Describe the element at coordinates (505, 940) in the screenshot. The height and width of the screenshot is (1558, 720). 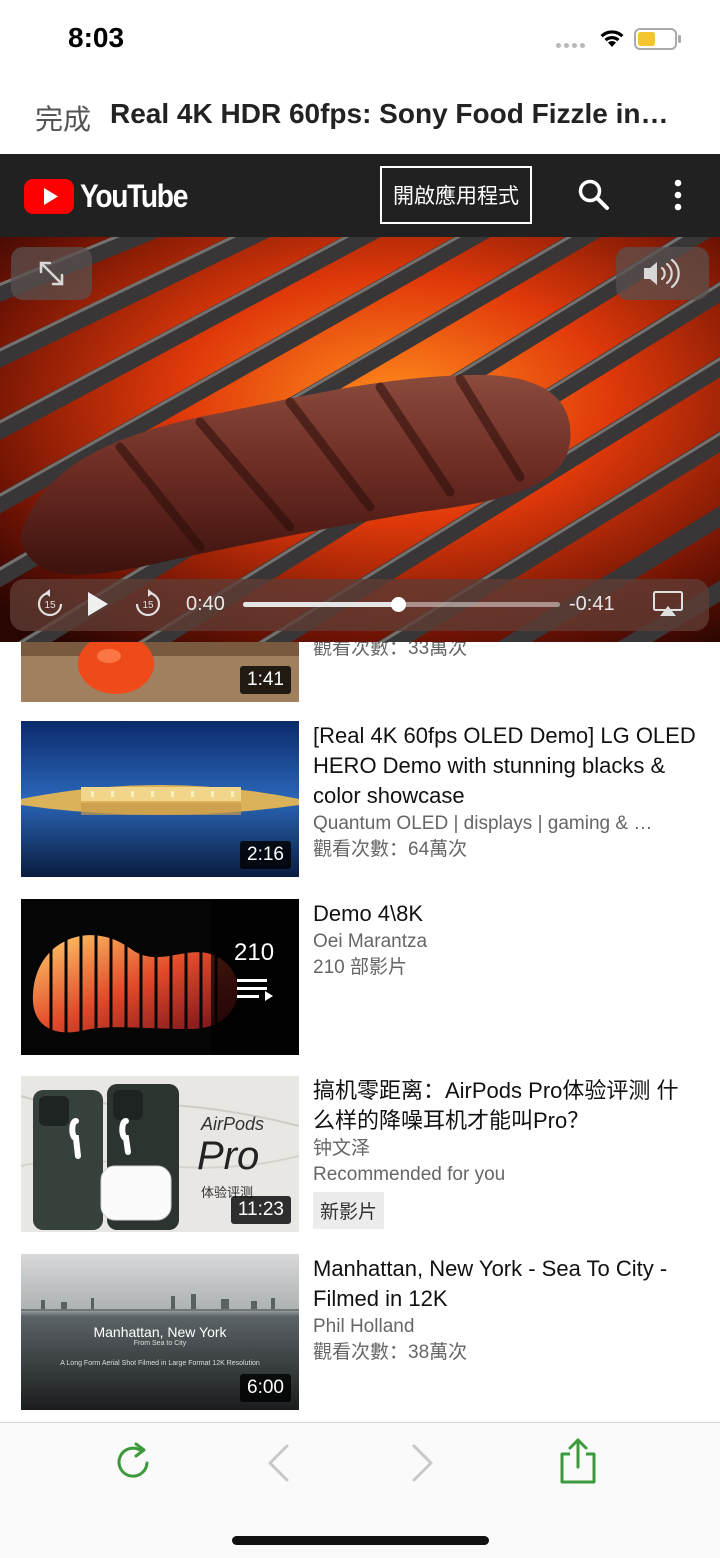
I see `video-info: Demo 4\8K Oei Marantza 210 部影片` at that location.